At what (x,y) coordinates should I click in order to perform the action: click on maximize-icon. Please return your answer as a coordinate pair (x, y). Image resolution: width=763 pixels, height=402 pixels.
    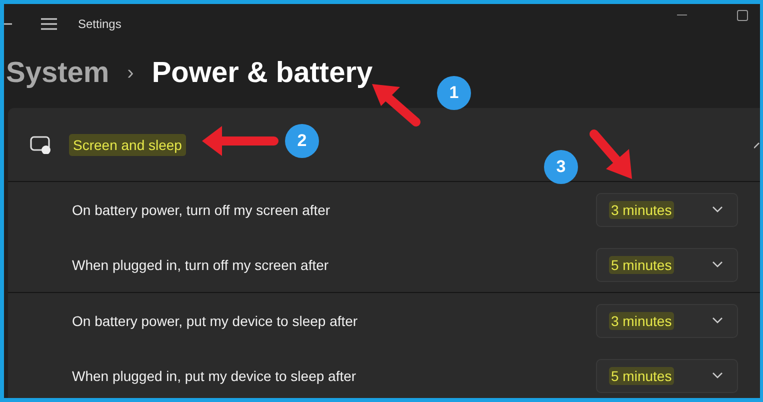
    Looking at the image, I should click on (742, 15).